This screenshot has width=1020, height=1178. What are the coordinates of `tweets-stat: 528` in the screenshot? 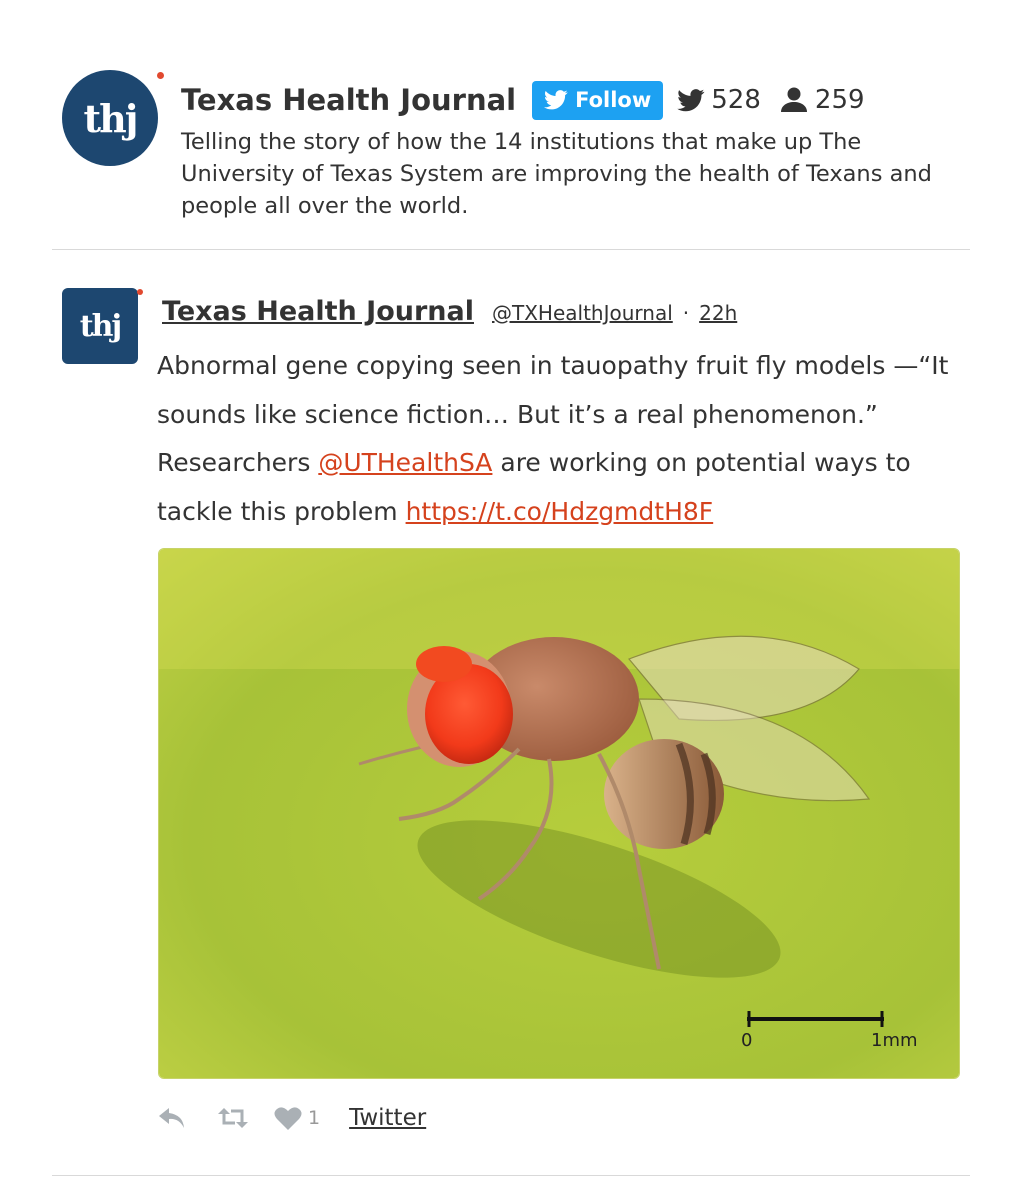 It's located at (719, 100).